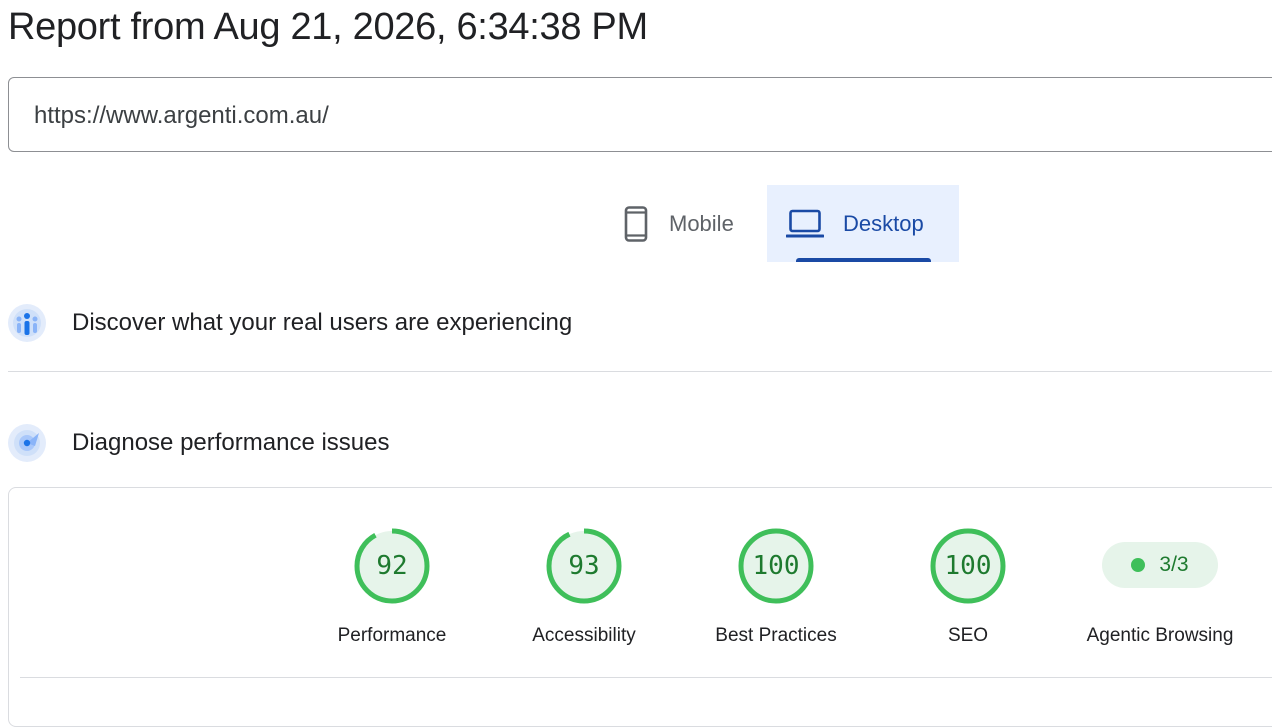 This screenshot has width=1272, height=727. What do you see at coordinates (636, 223) in the screenshot?
I see `smartphone-icon` at bounding box center [636, 223].